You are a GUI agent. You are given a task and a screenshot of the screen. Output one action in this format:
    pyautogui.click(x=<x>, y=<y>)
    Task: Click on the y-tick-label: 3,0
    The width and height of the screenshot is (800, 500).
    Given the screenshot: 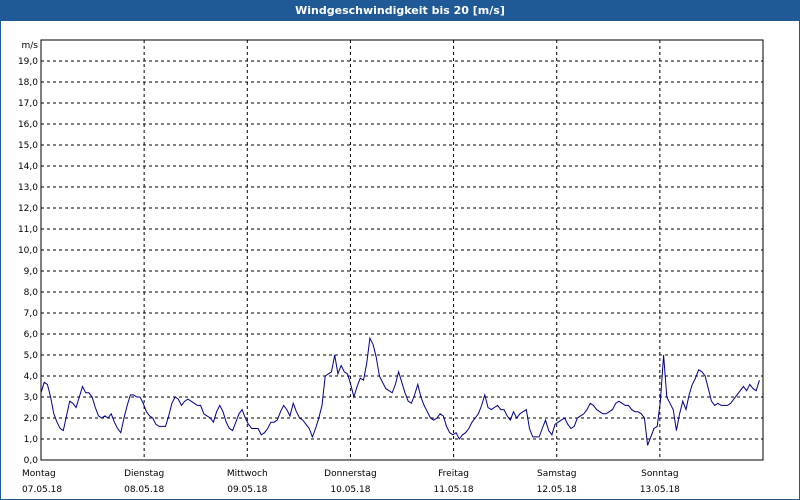 What is the action you would take?
    pyautogui.click(x=31, y=398)
    